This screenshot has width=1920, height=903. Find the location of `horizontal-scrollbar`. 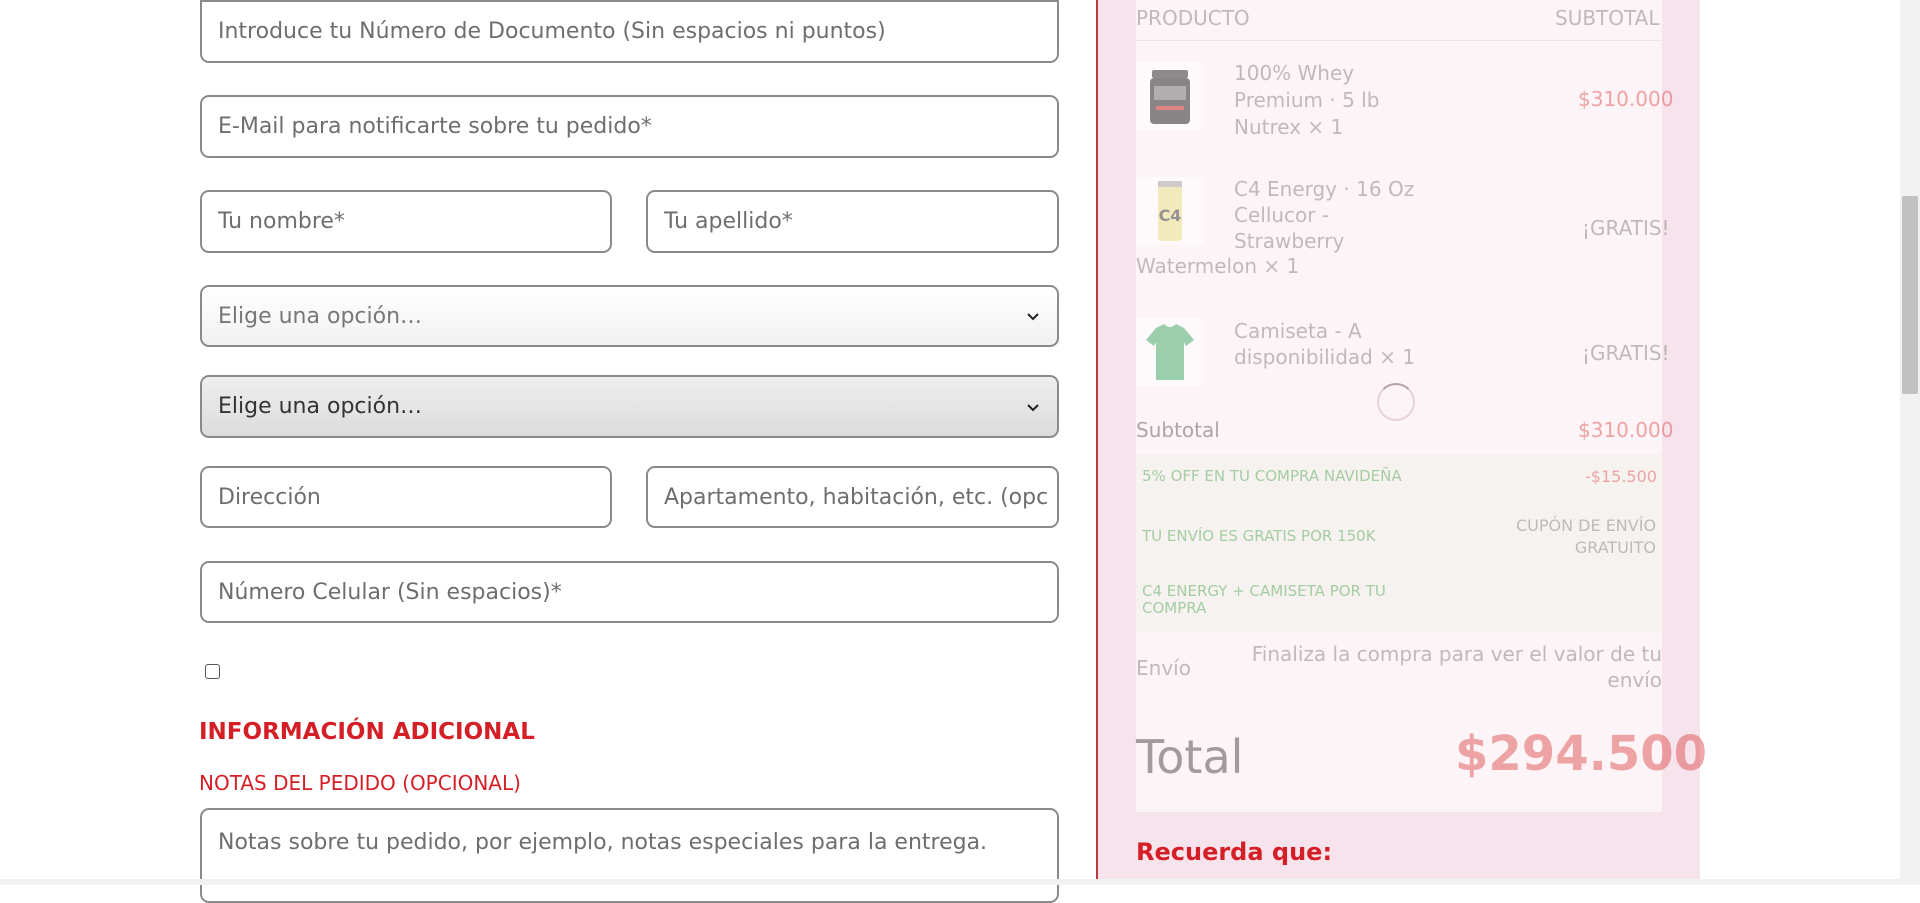

horizontal-scrollbar is located at coordinates (950, 882).